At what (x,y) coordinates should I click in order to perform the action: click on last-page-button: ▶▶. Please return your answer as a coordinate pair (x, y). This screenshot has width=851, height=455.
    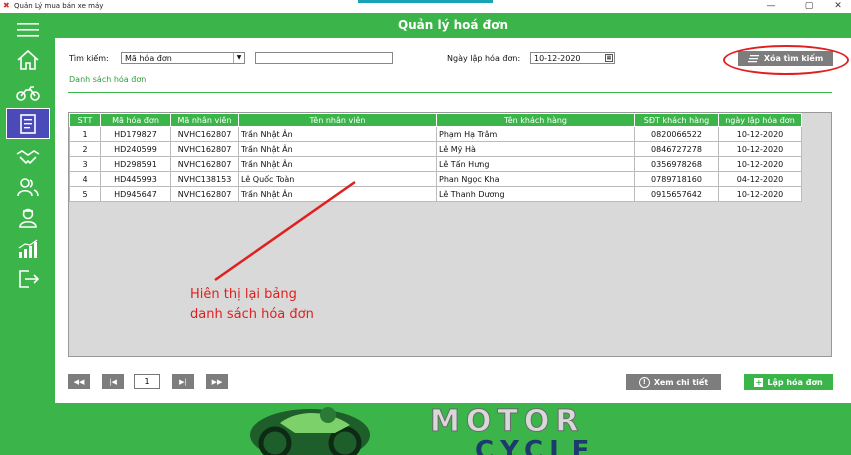
    Looking at the image, I should click on (217, 381).